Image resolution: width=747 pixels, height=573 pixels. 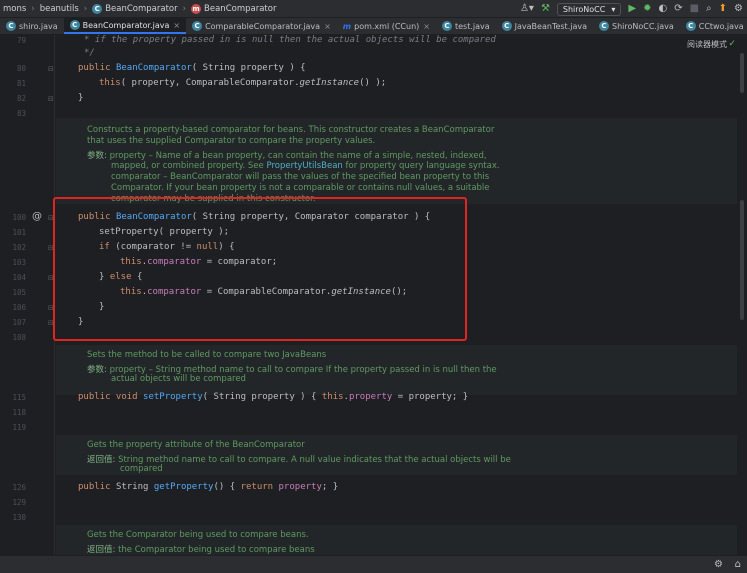 I want to click on line-number: 83, so click(x=21, y=113).